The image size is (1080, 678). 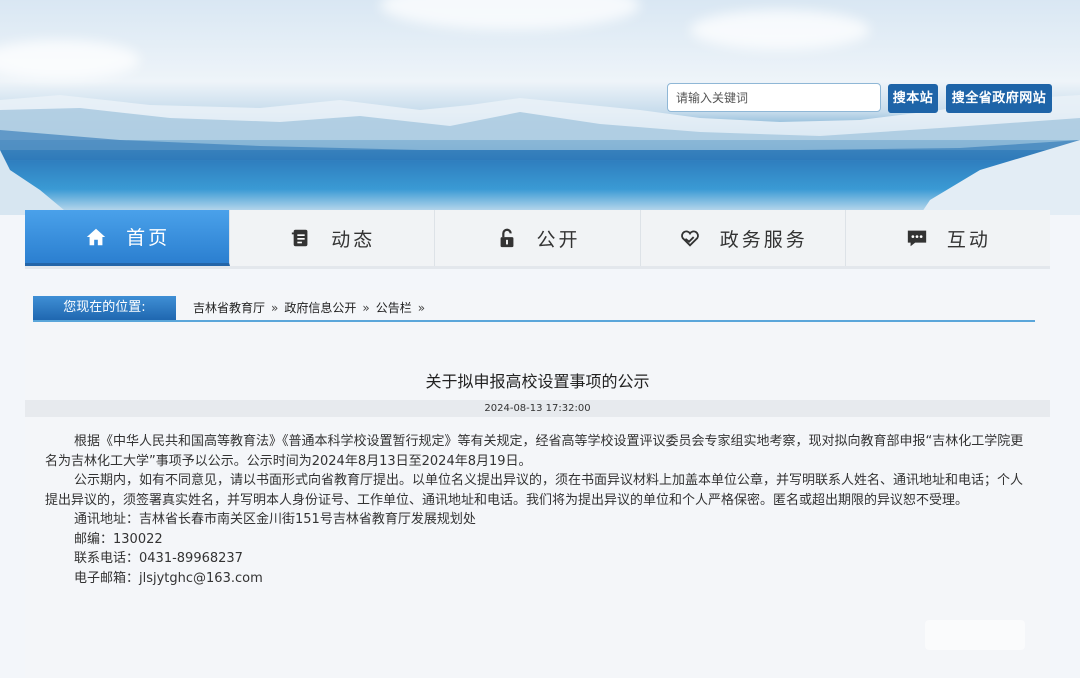 I want to click on nav-label: 政务服务, so click(x=763, y=239).